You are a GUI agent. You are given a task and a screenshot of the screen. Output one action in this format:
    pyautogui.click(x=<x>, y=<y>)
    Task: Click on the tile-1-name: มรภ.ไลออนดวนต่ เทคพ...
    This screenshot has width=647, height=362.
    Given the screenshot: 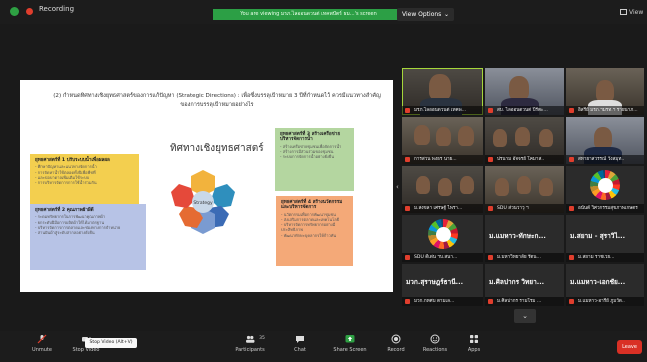 What is the action you would take?
    pyautogui.click(x=440, y=110)
    